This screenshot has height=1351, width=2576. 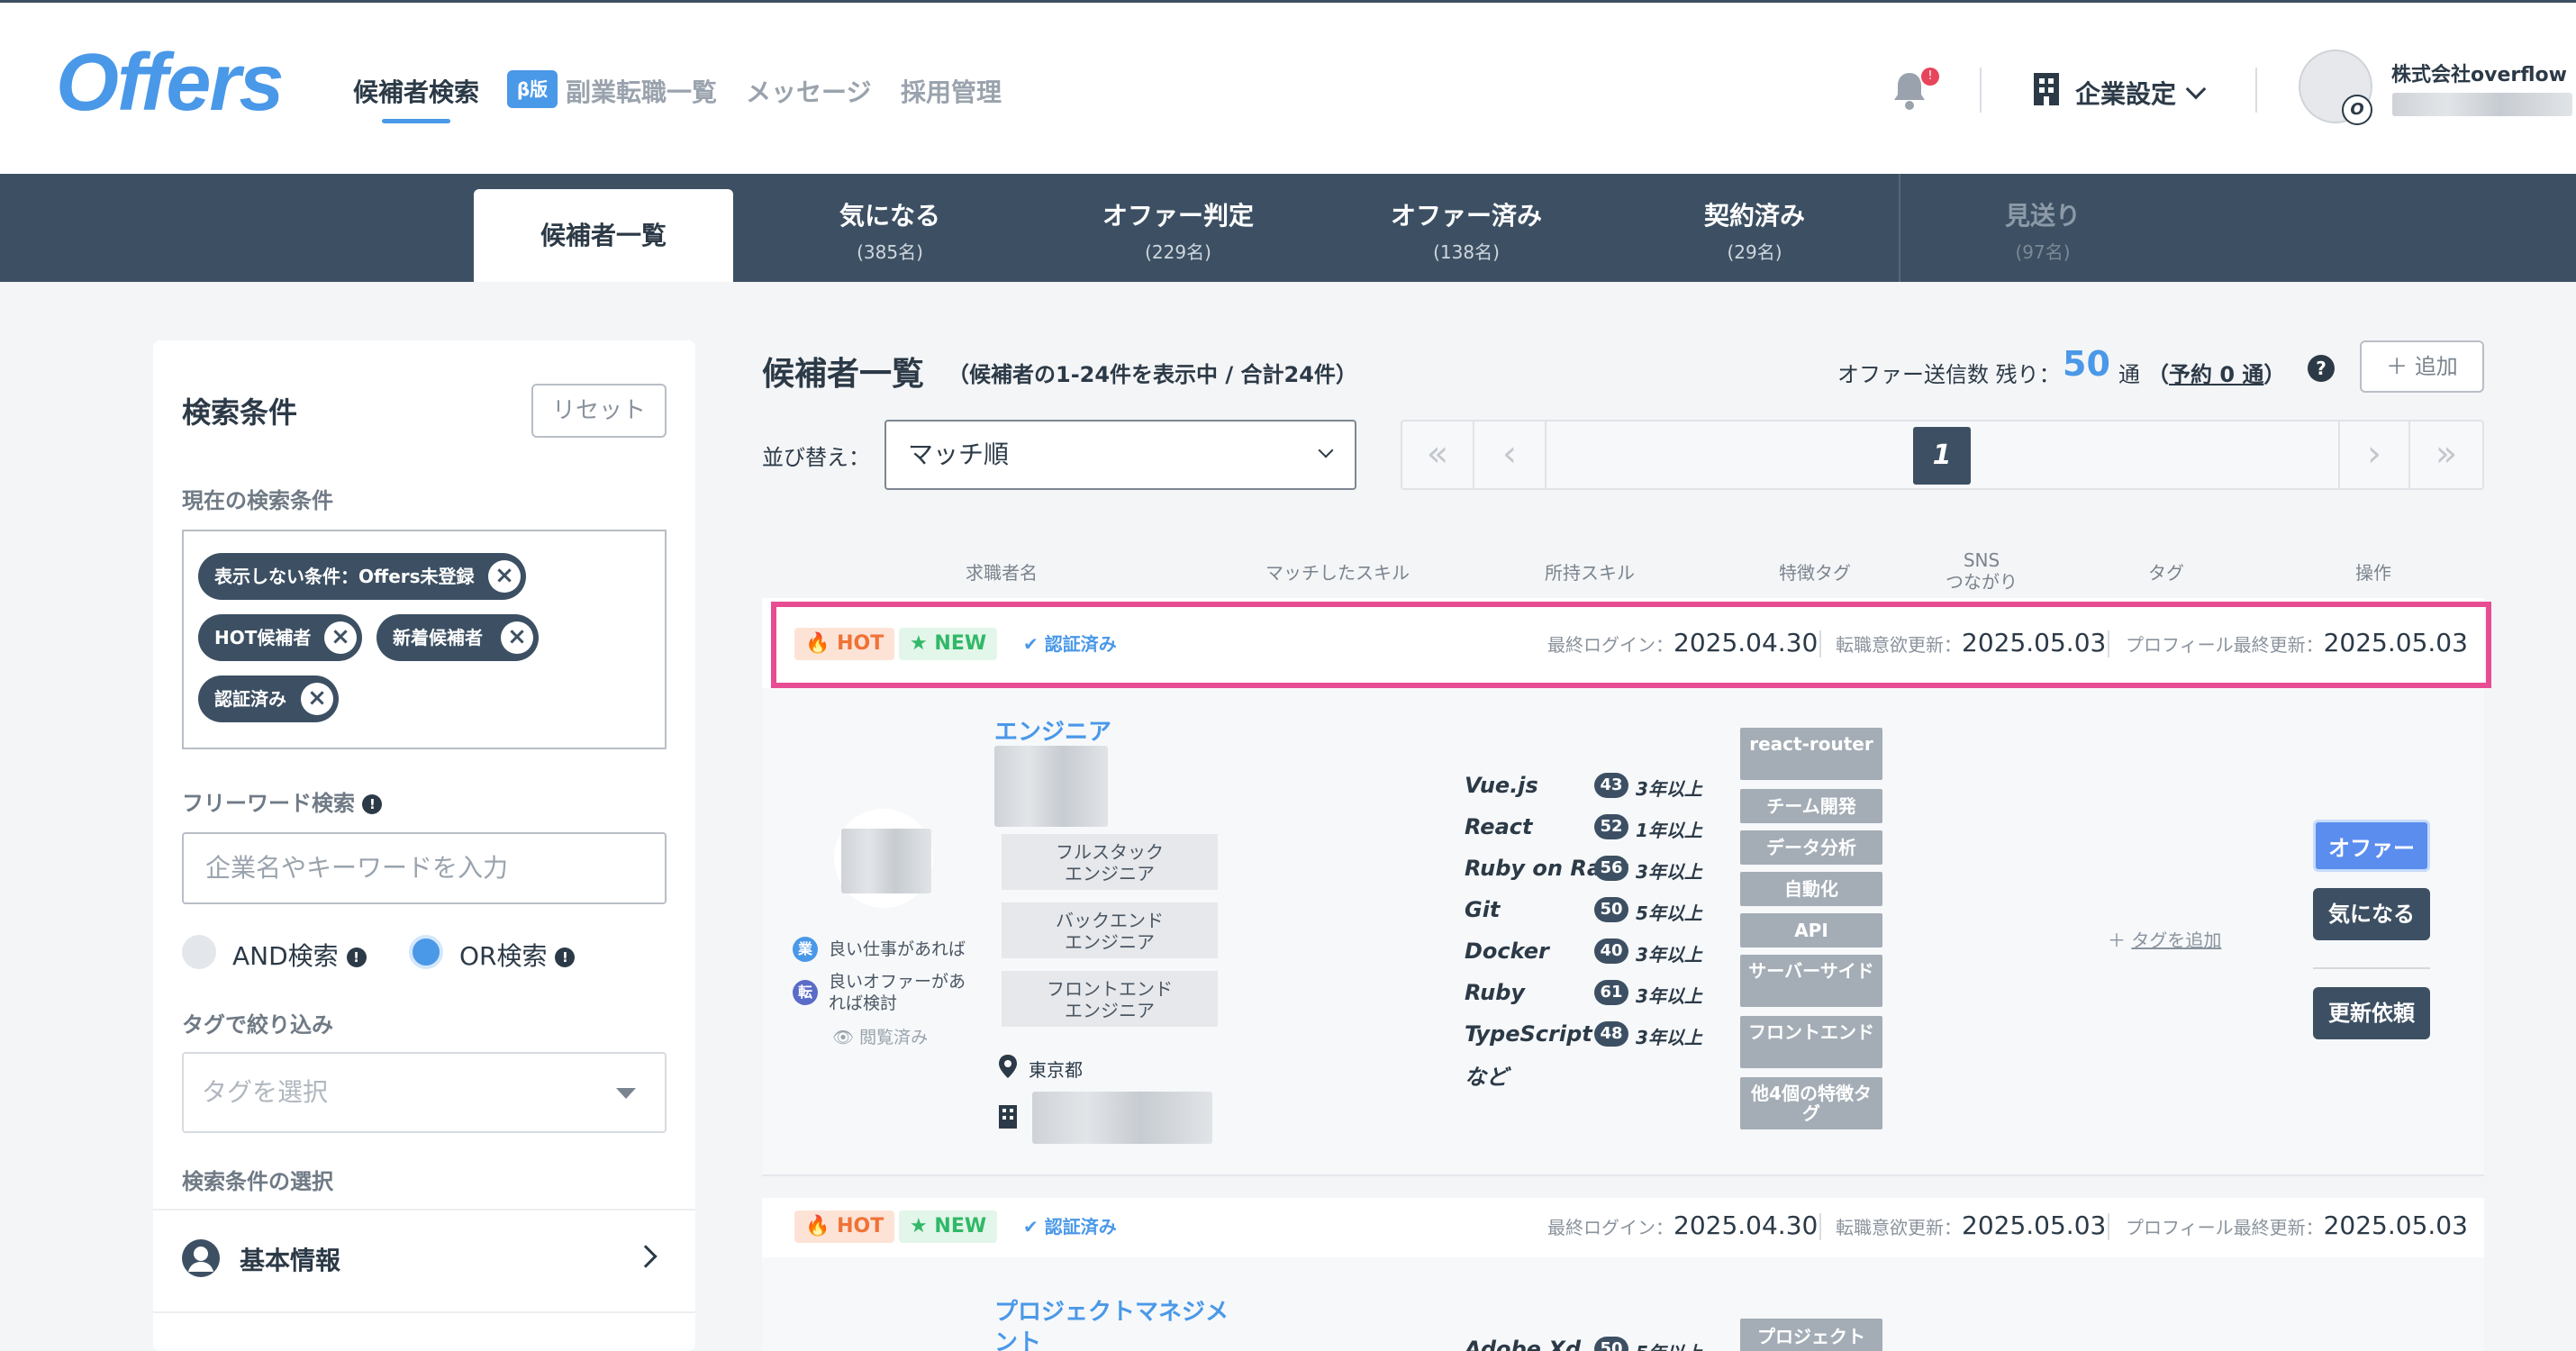 I want to click on tag-filter-label: タグで絞り込み, so click(x=257, y=1025).